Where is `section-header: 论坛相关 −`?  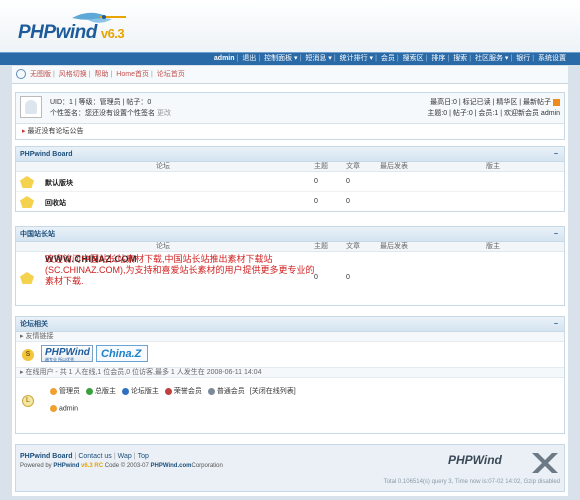
section-header: 论坛相关 − is located at coordinates (290, 324).